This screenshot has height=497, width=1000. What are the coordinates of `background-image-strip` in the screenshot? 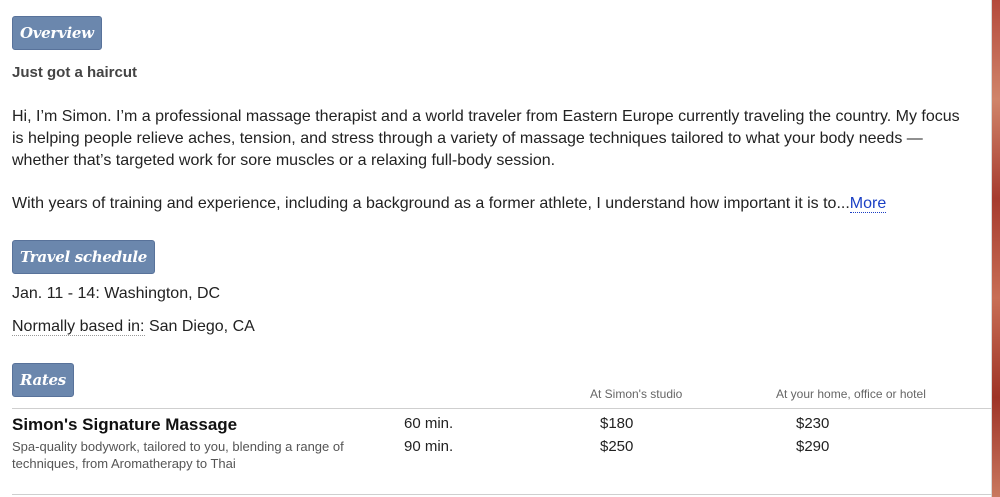 It's located at (996, 248).